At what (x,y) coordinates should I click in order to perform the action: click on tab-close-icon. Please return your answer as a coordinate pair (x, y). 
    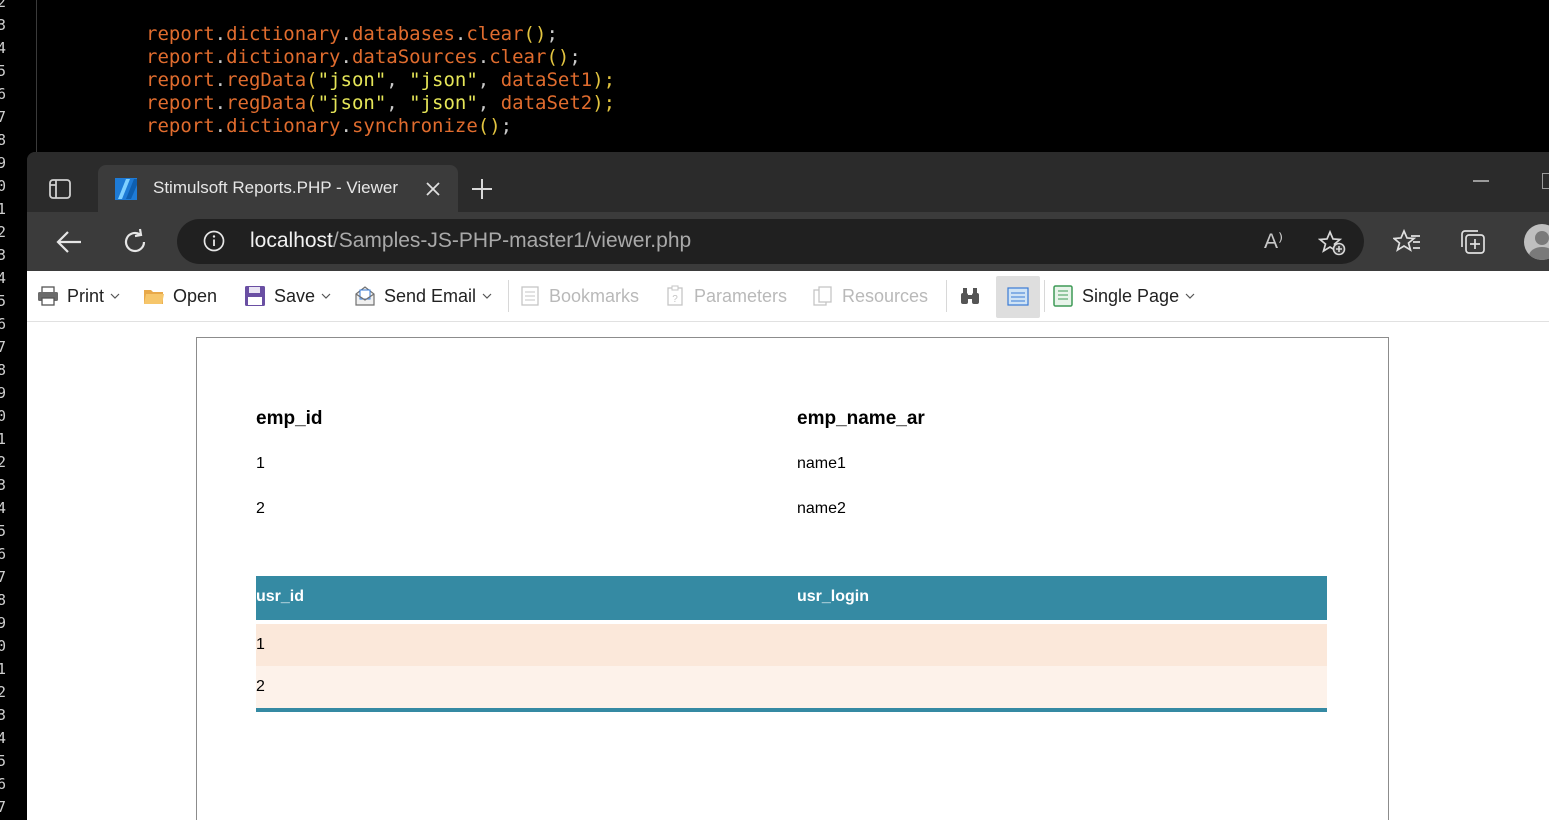
    Looking at the image, I should click on (433, 189).